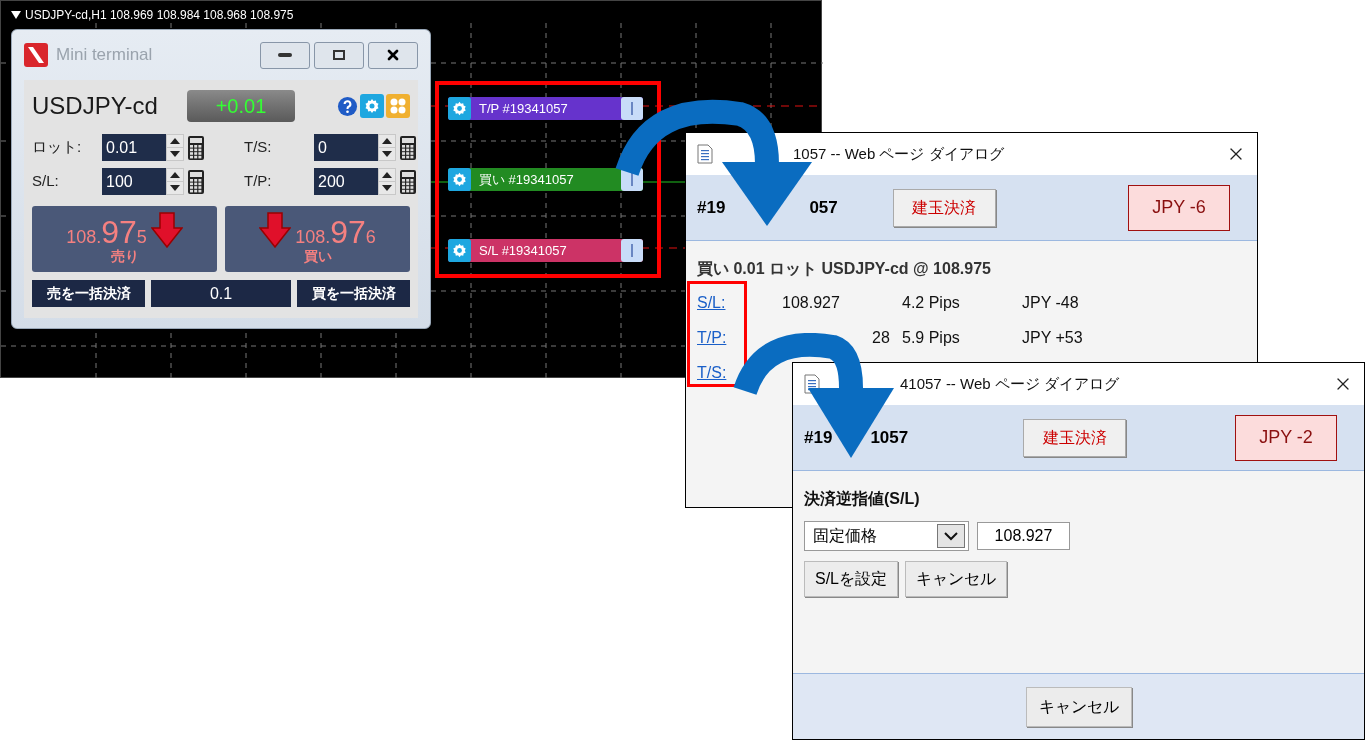 This screenshot has width=1365, height=741. I want to click on set-stop-loss-button: S/Lを設定, so click(851, 579).